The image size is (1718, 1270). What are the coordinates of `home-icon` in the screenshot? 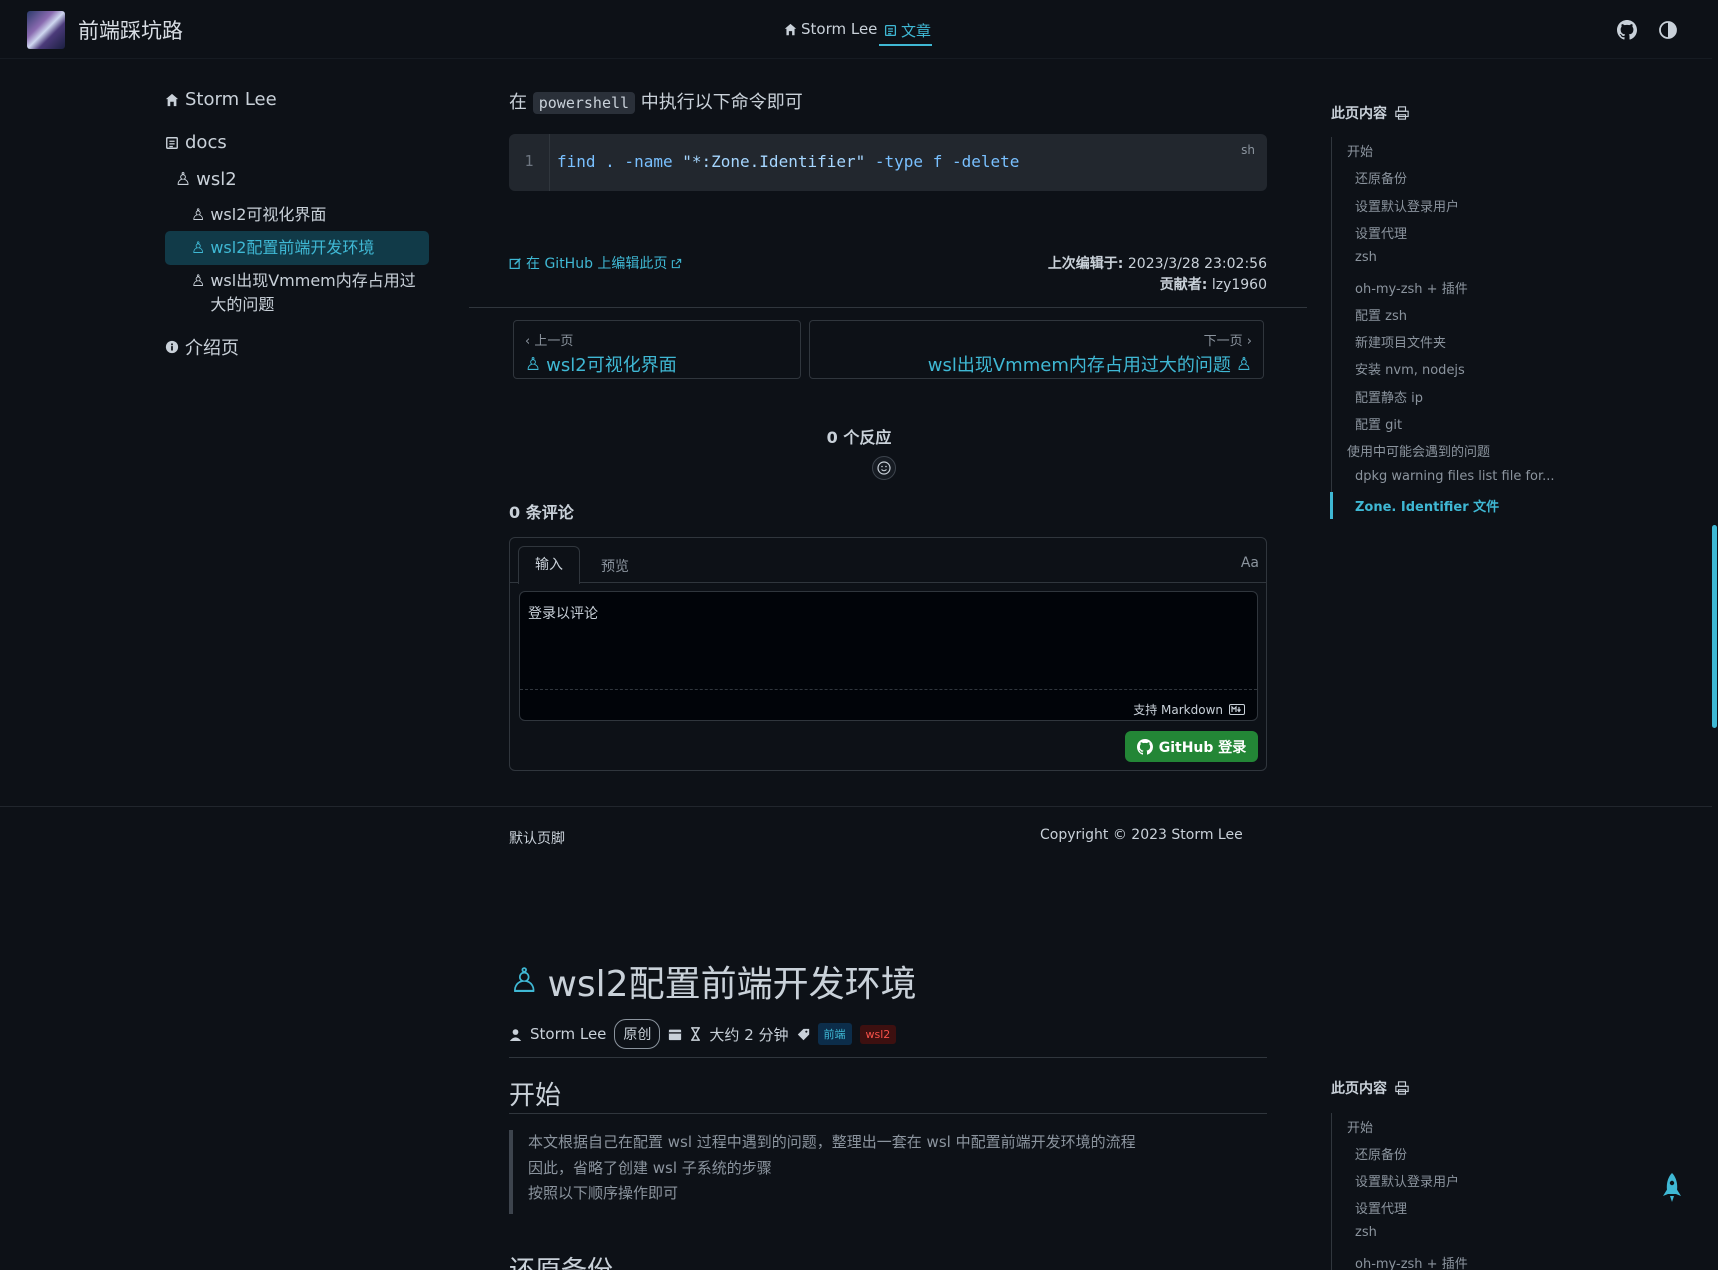 It's located at (790, 29).